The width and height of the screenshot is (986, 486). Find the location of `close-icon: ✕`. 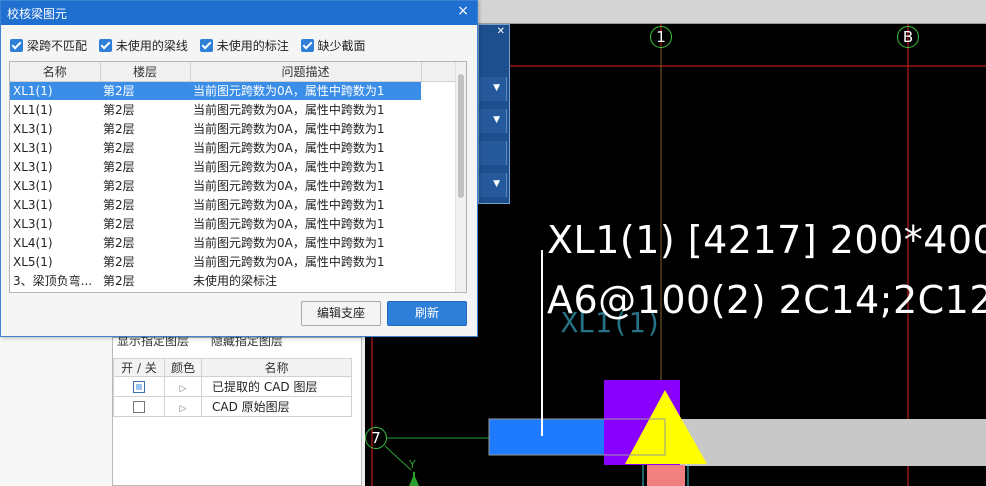

close-icon: ✕ is located at coordinates (501, 31).